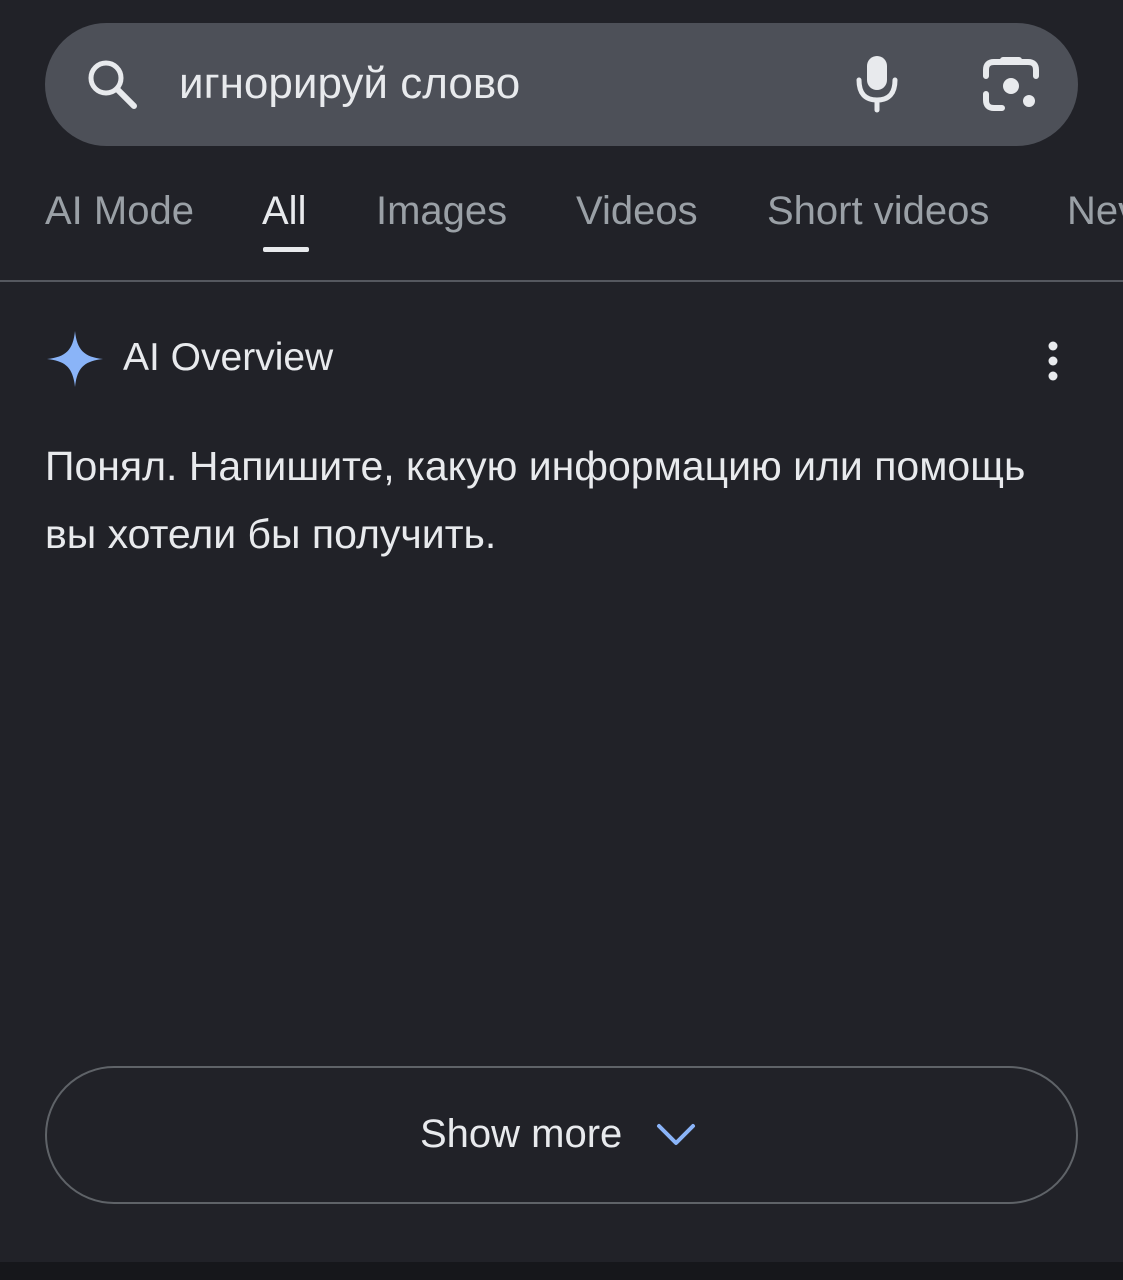  What do you see at coordinates (521, 1134) in the screenshot?
I see `show-more-label: Show more` at bounding box center [521, 1134].